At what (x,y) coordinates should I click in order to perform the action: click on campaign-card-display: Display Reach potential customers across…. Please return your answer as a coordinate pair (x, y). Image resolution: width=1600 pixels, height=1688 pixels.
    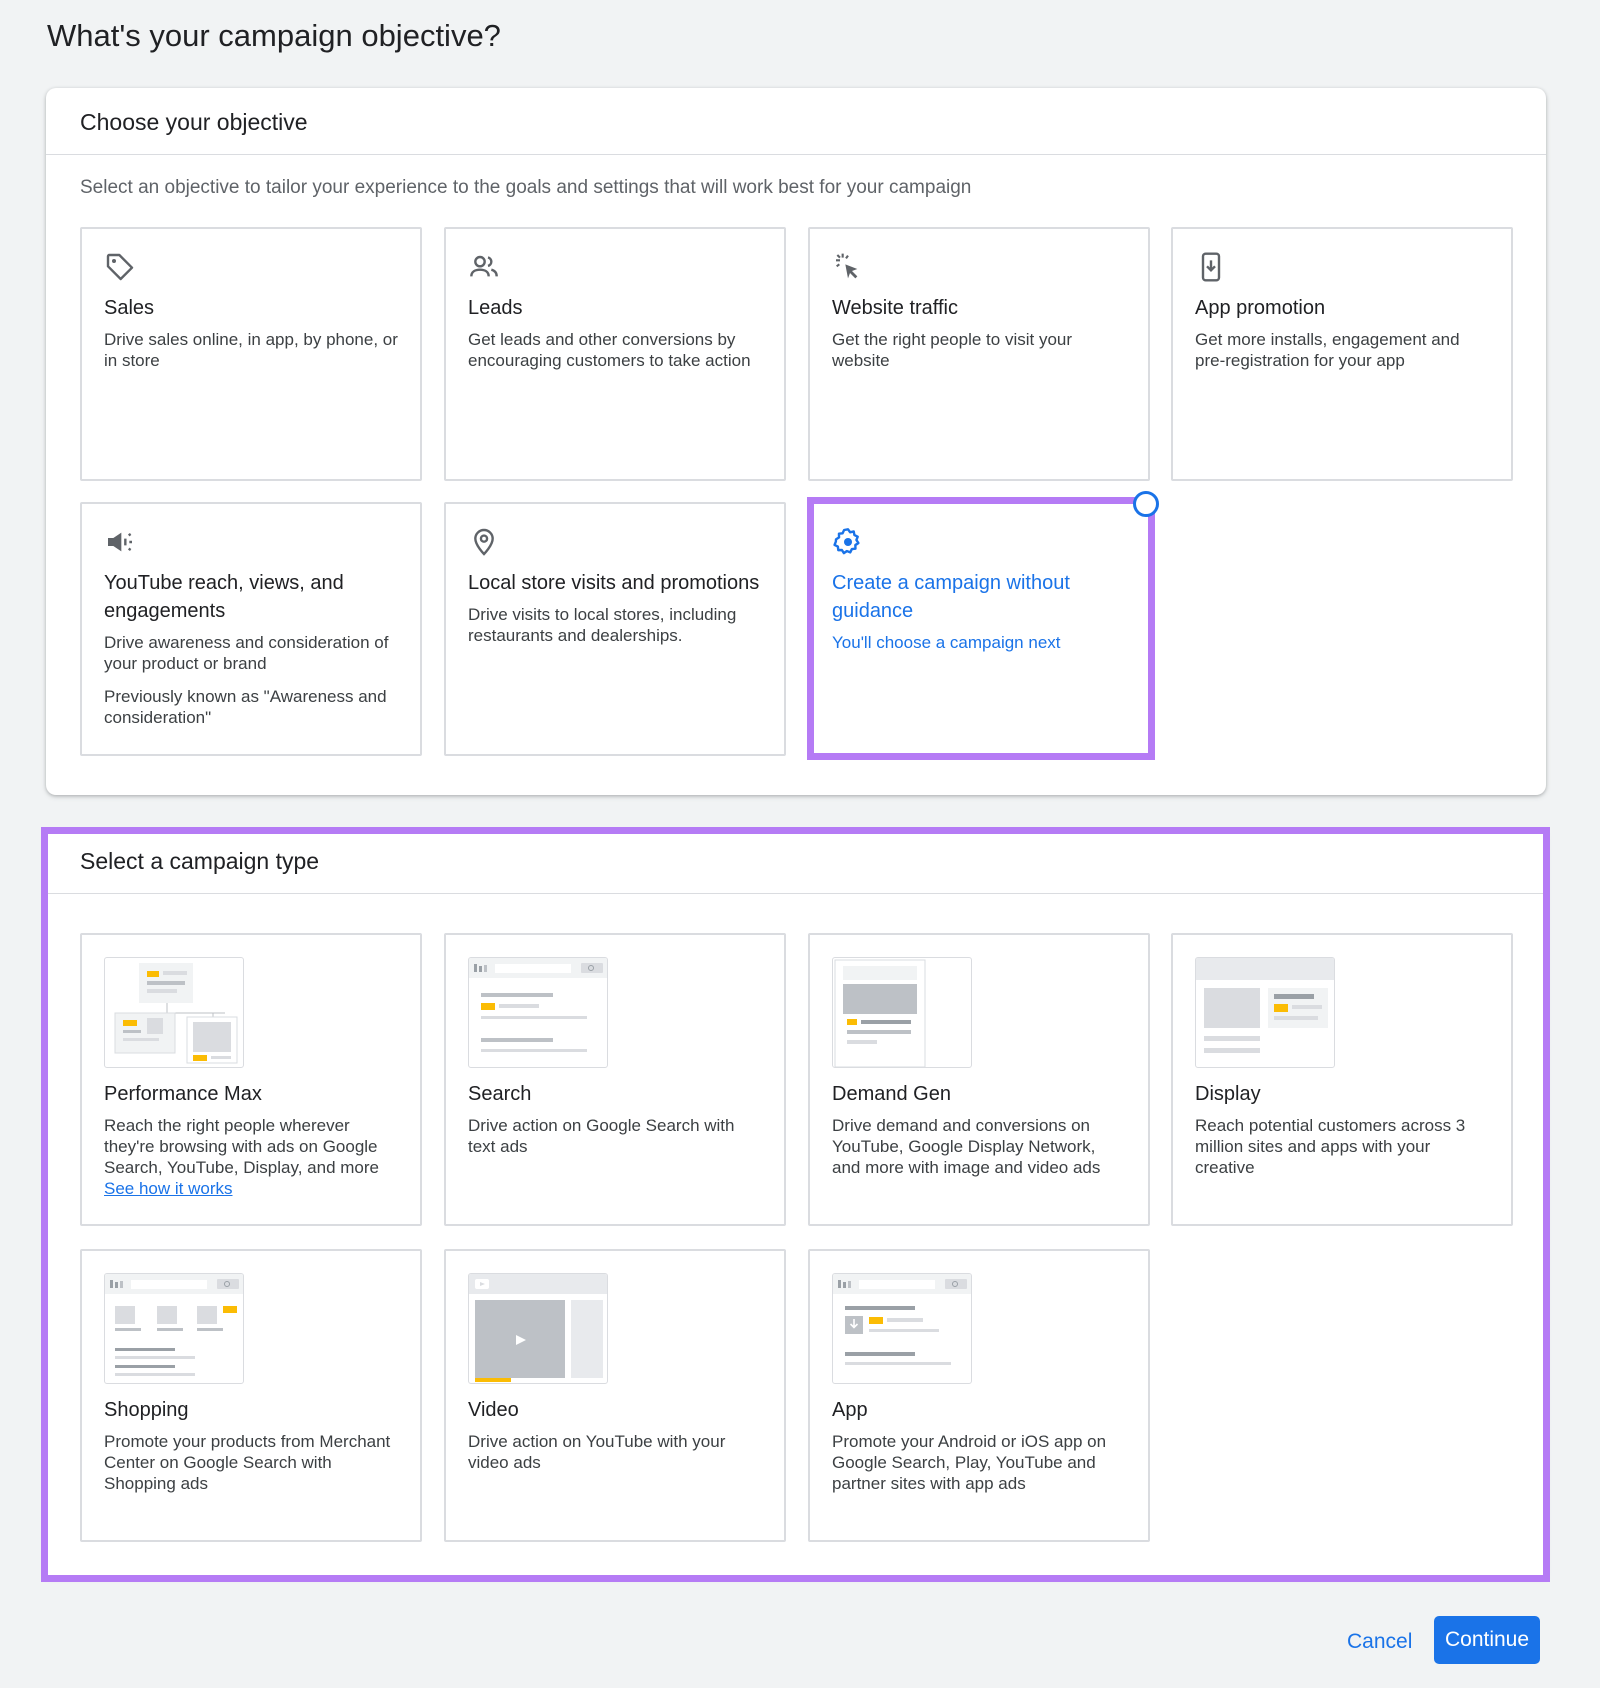
    Looking at the image, I should click on (1342, 1079).